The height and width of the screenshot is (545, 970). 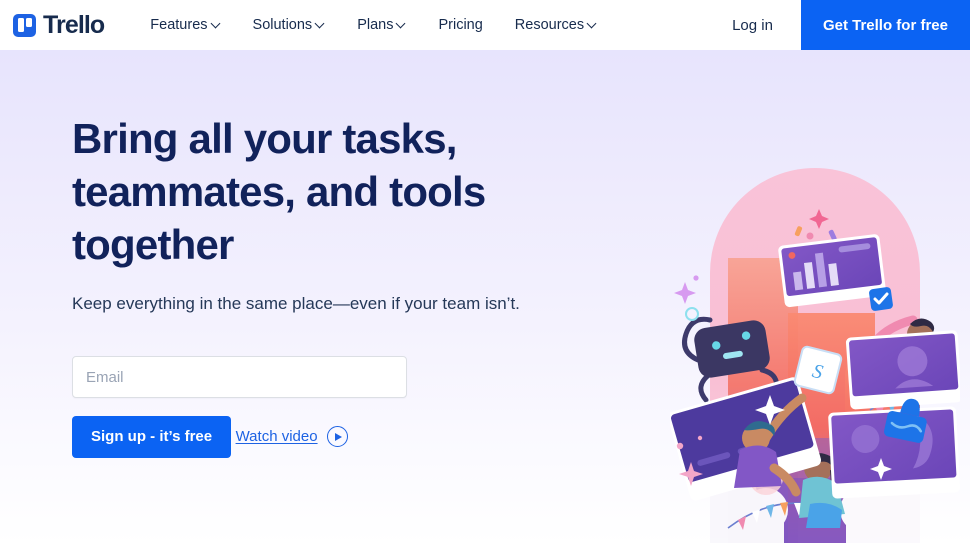 I want to click on sign-up-button: Sign up - it’s free, so click(x=152, y=436).